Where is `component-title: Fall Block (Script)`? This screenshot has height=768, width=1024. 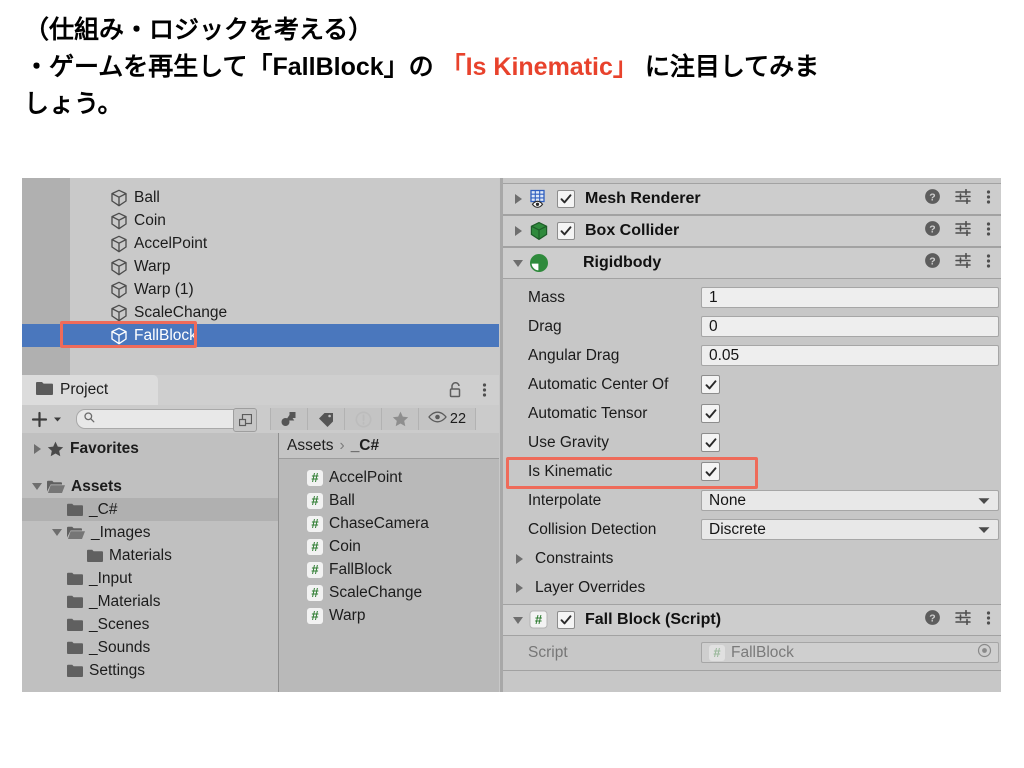 component-title: Fall Block (Script) is located at coordinates (653, 619).